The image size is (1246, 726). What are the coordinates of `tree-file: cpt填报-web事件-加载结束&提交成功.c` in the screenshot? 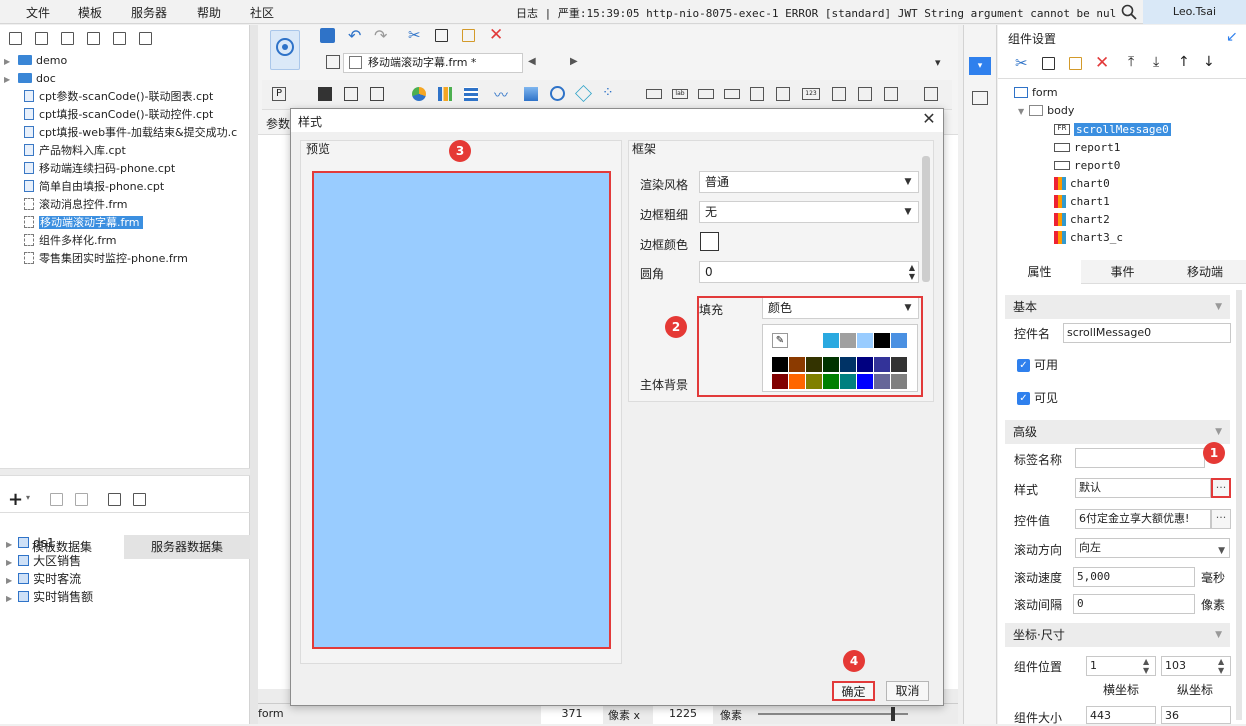 It's located at (130, 133).